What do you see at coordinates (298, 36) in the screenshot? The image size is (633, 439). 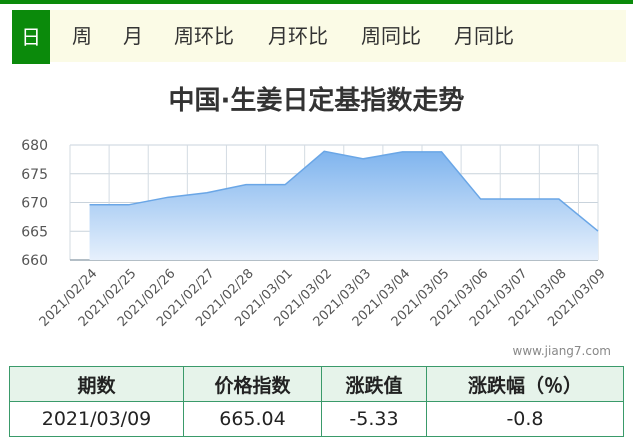 I see `tab-month-mom: 月环比` at bounding box center [298, 36].